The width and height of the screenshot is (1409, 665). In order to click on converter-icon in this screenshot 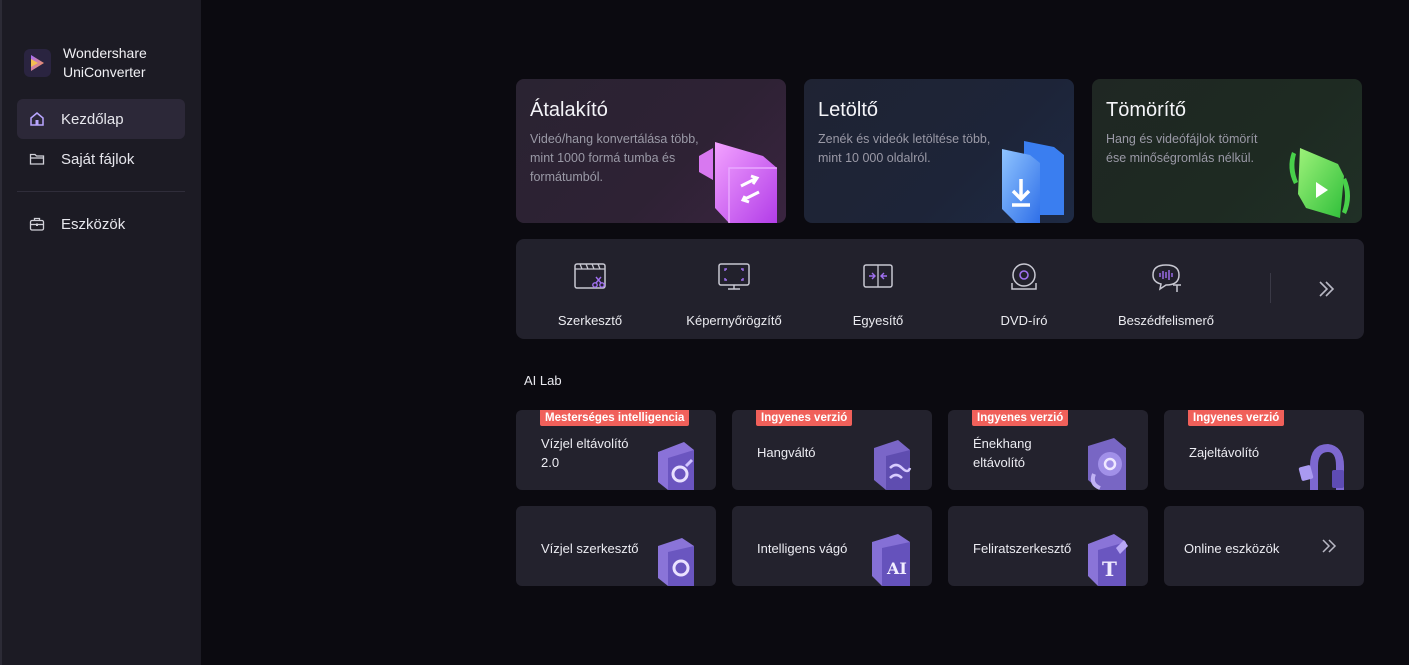, I will do `click(738, 182)`.